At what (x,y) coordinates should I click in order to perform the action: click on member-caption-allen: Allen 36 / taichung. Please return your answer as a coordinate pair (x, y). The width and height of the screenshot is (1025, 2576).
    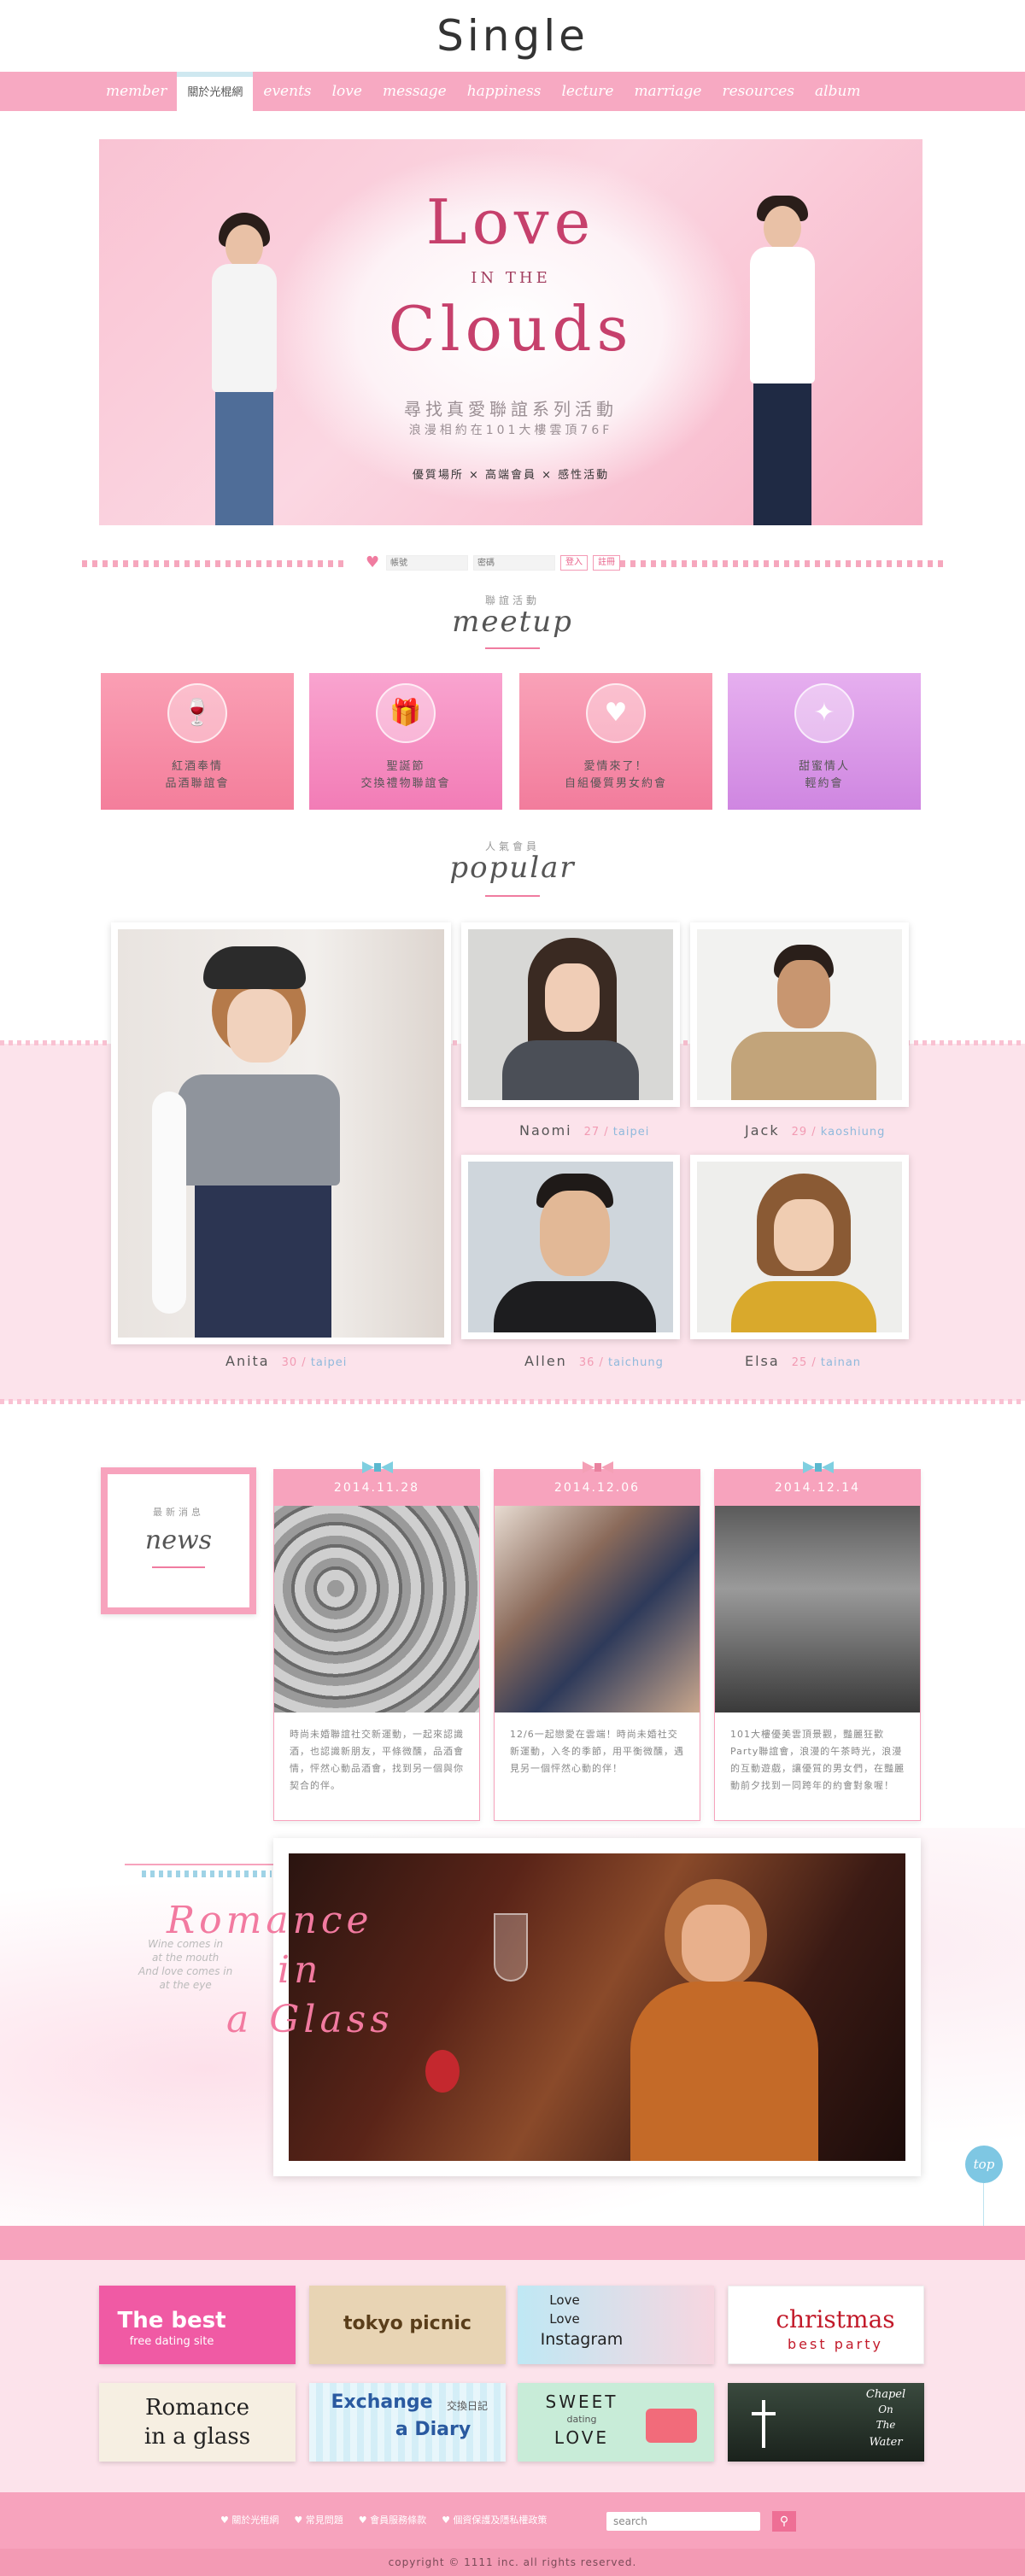
    Looking at the image, I should click on (594, 1361).